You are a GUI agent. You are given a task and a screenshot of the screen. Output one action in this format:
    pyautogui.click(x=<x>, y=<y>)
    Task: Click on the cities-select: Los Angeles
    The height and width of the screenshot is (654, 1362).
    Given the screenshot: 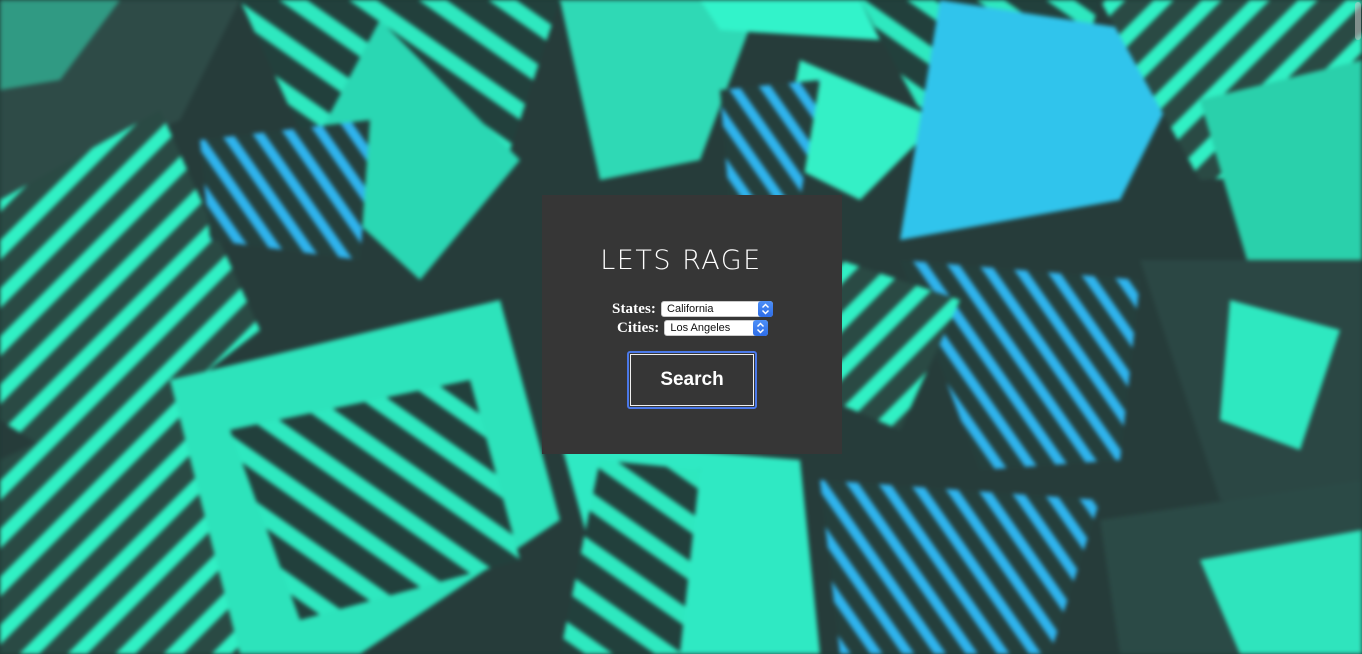 What is the action you would take?
    pyautogui.click(x=716, y=328)
    